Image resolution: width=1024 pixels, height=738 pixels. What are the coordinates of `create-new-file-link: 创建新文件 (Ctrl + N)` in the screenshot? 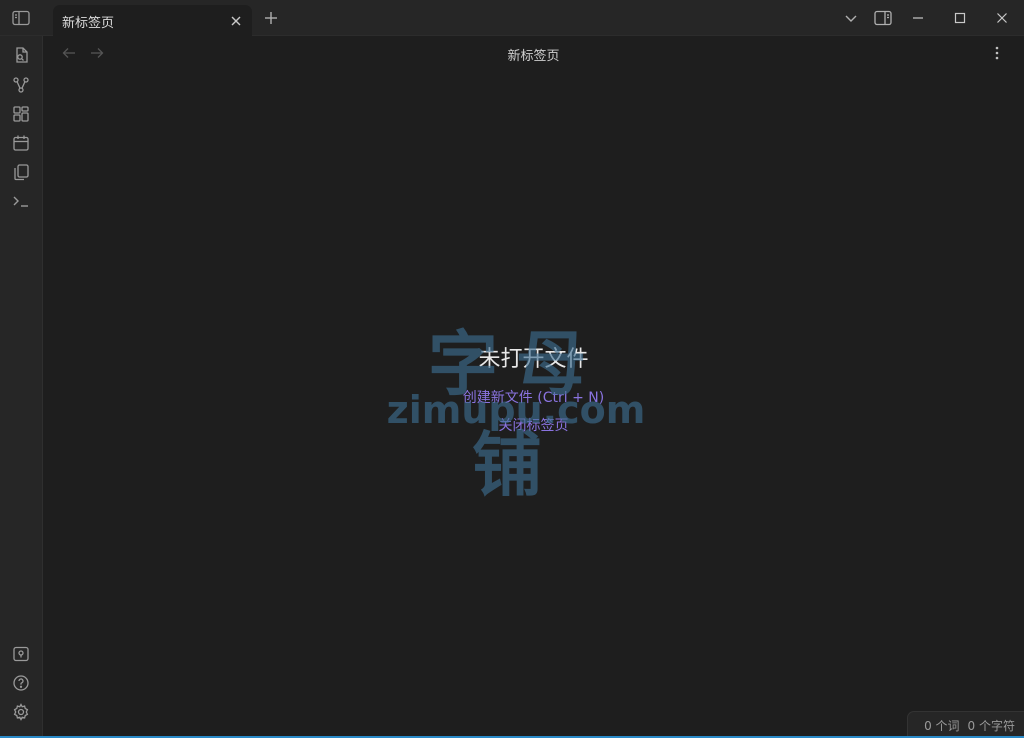 It's located at (533, 397).